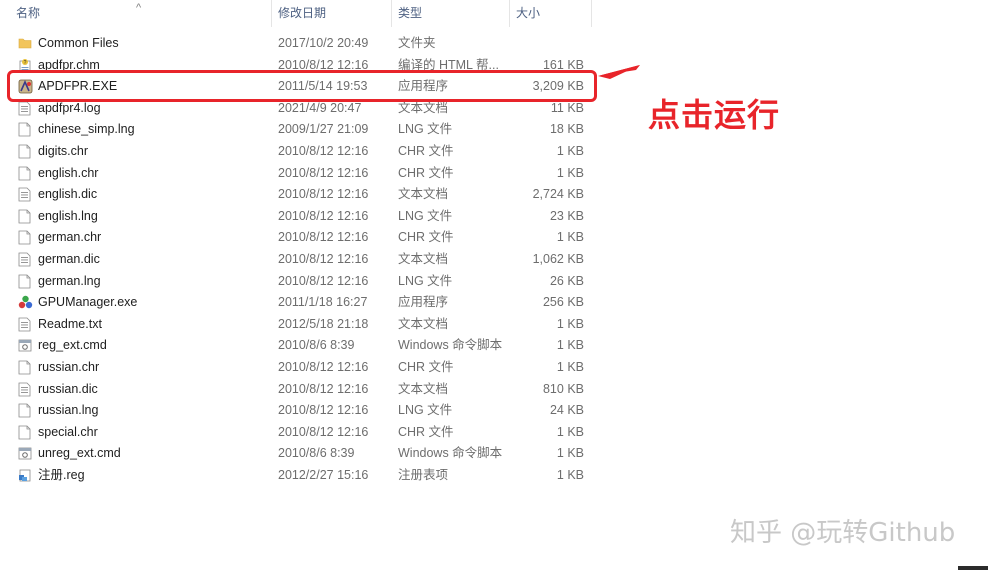 The width and height of the screenshot is (1006, 570). I want to click on file-name: german.dic, so click(69, 258).